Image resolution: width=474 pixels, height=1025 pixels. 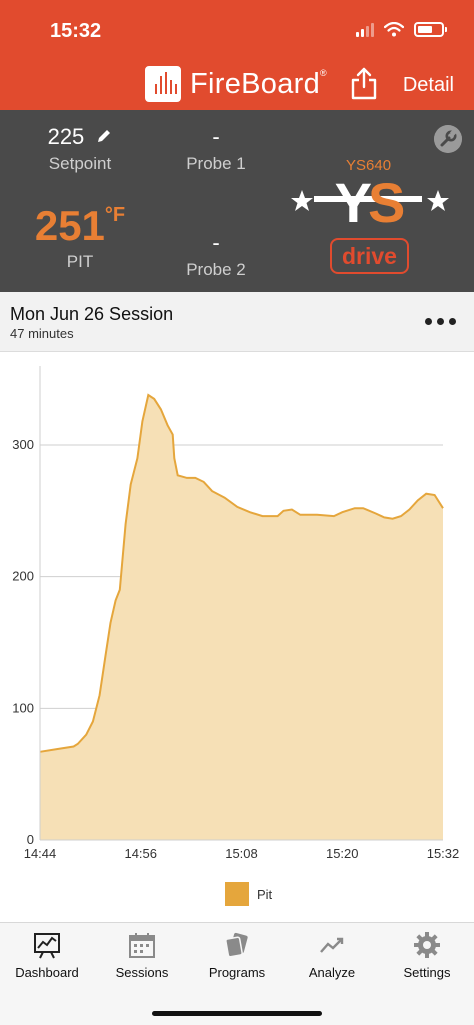 I want to click on y-tick-label: 200, so click(x=23, y=576).